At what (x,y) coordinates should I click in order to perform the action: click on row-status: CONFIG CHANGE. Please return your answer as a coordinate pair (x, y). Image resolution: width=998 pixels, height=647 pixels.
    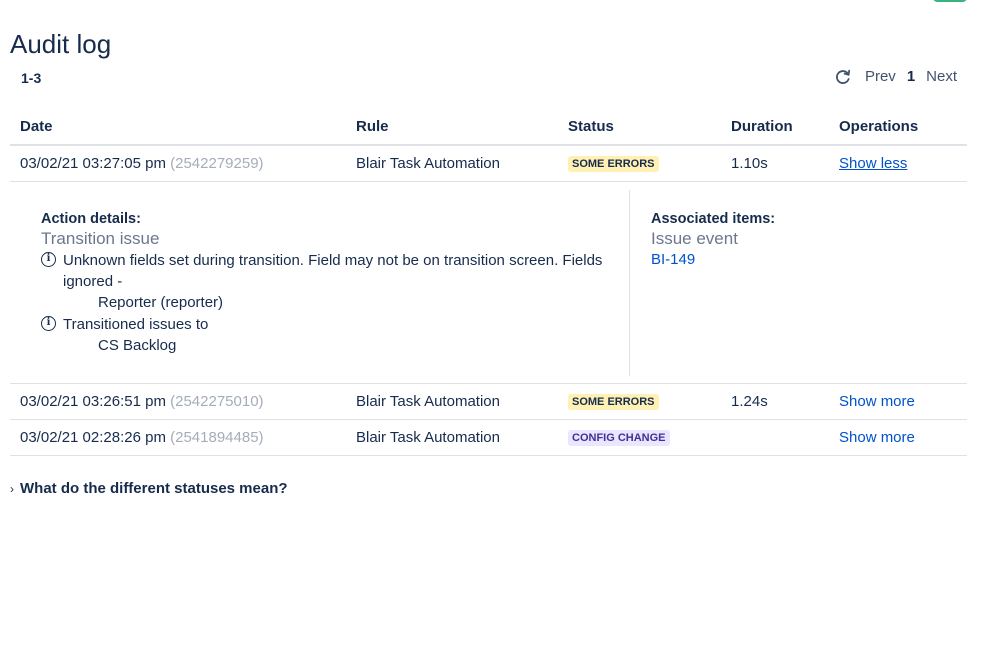
    Looking at the image, I should click on (619, 437).